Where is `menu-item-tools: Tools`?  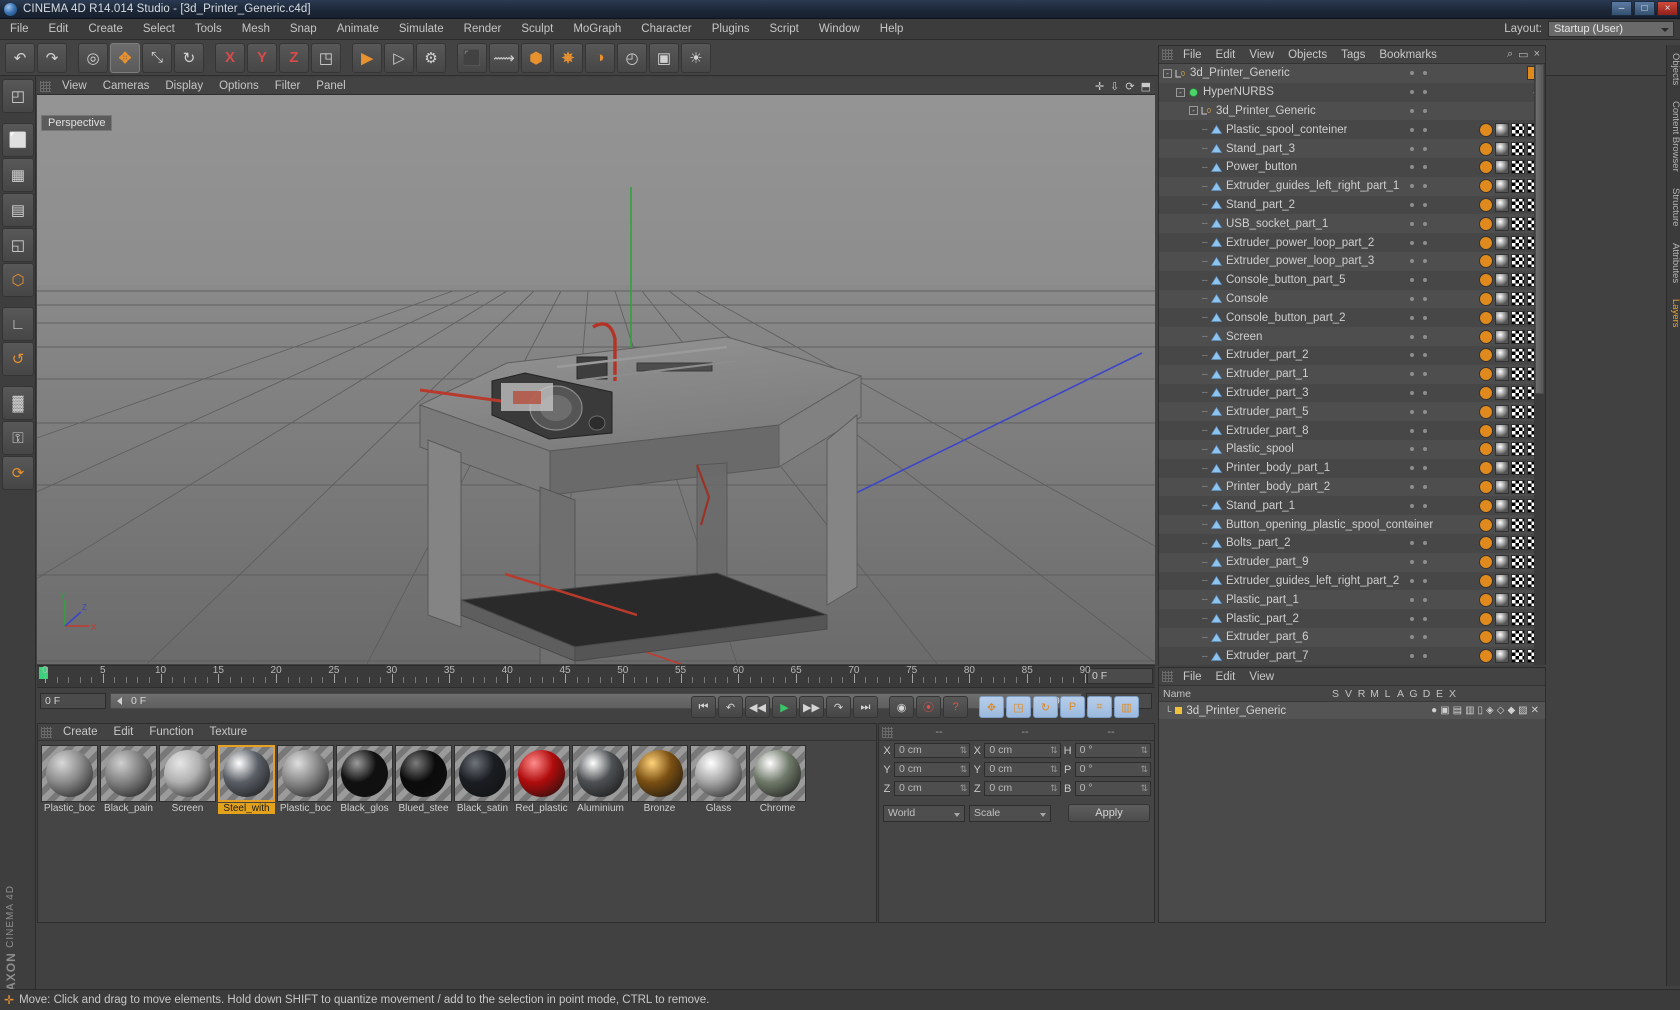 menu-item-tools: Tools is located at coordinates (208, 29).